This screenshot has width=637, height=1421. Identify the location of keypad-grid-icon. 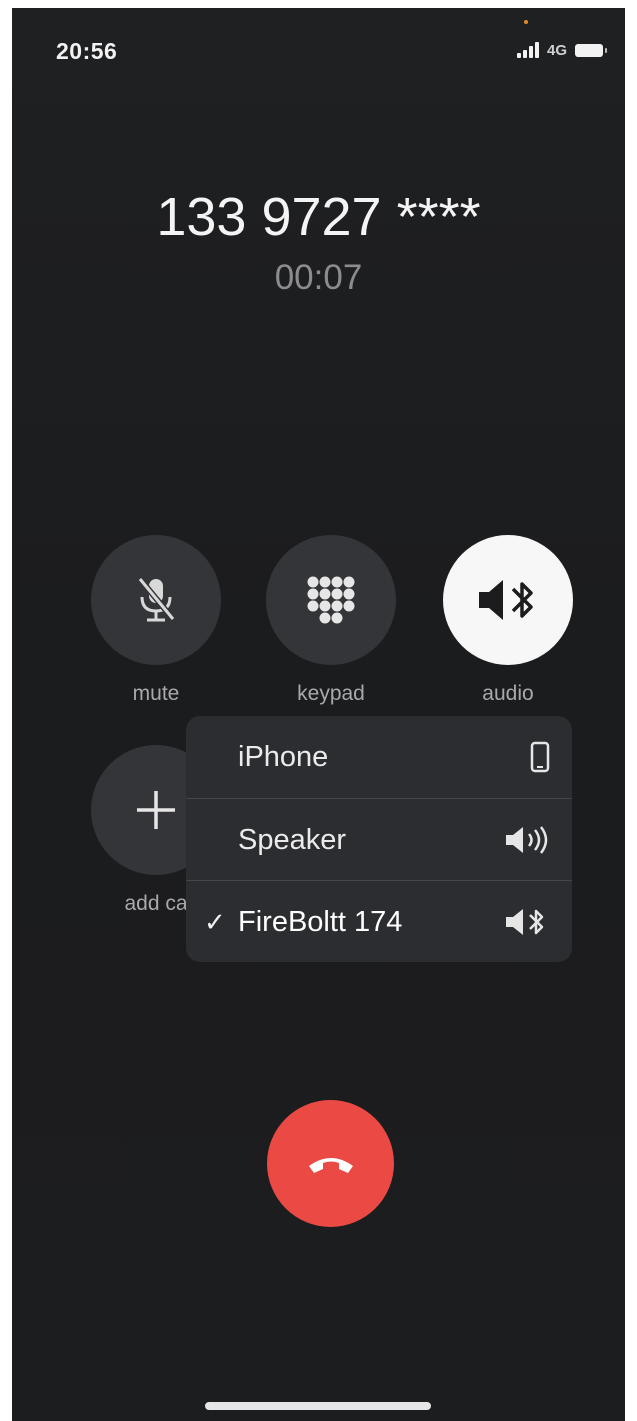
(331, 600).